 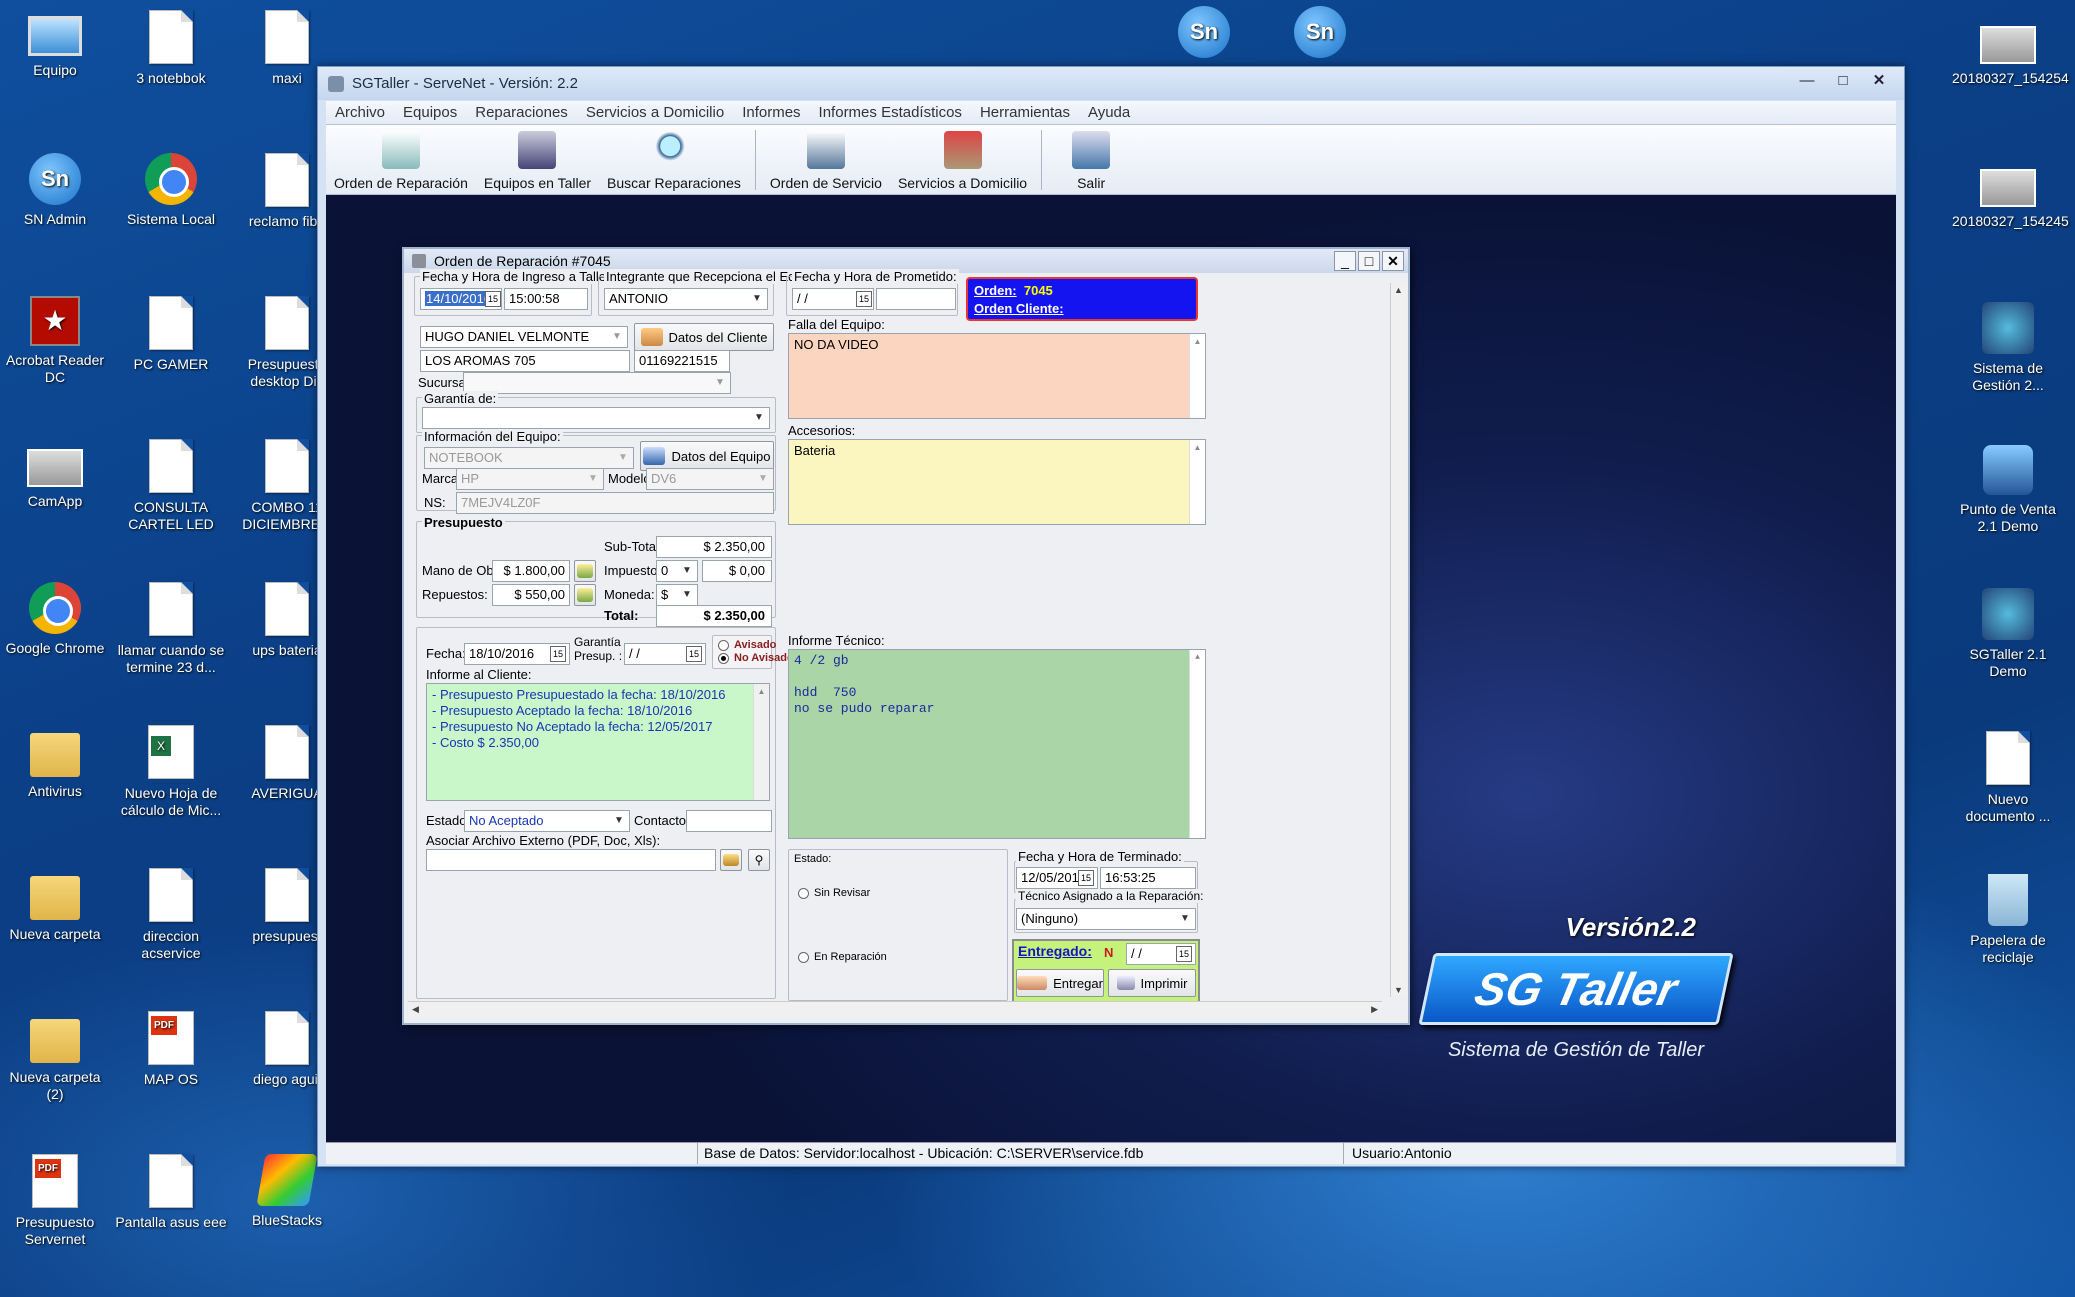 I want to click on desktop-icon: PC GAMER, so click(x=171, y=334).